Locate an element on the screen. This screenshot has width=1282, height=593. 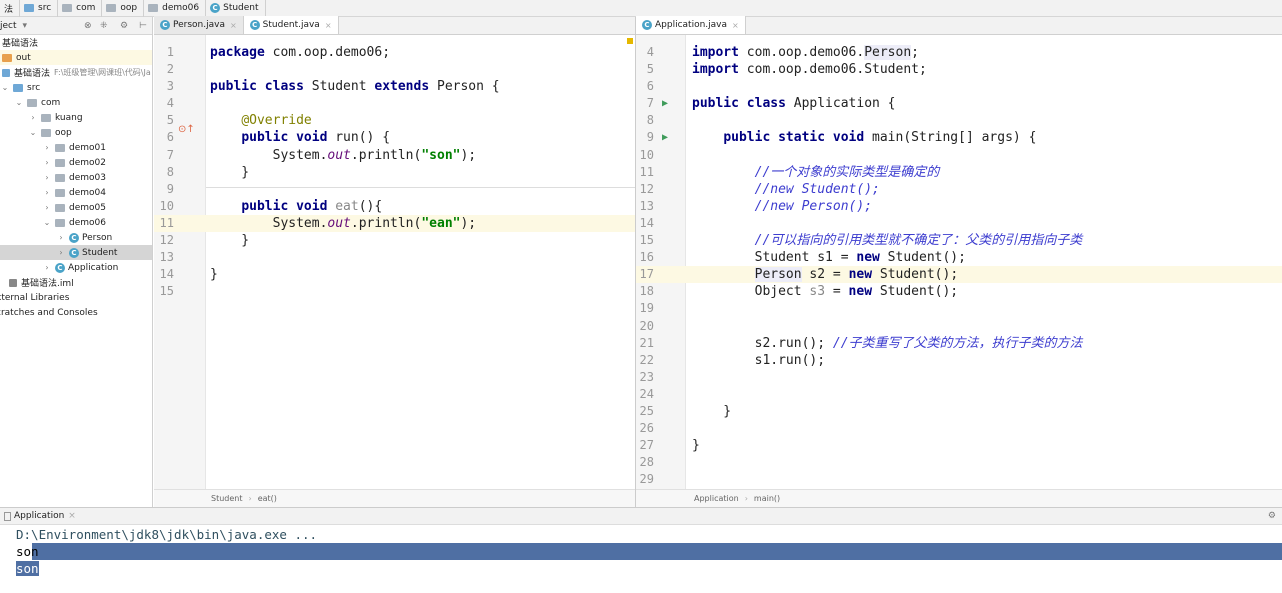
code-line: 12 } is located at coordinates (394, 240).